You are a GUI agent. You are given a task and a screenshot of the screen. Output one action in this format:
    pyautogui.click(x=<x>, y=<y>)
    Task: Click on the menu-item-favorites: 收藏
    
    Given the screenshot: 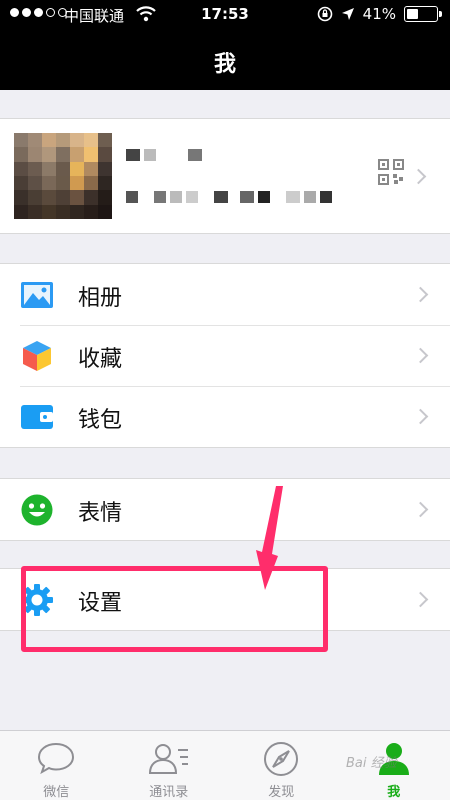 What is the action you would take?
    pyautogui.click(x=225, y=355)
    